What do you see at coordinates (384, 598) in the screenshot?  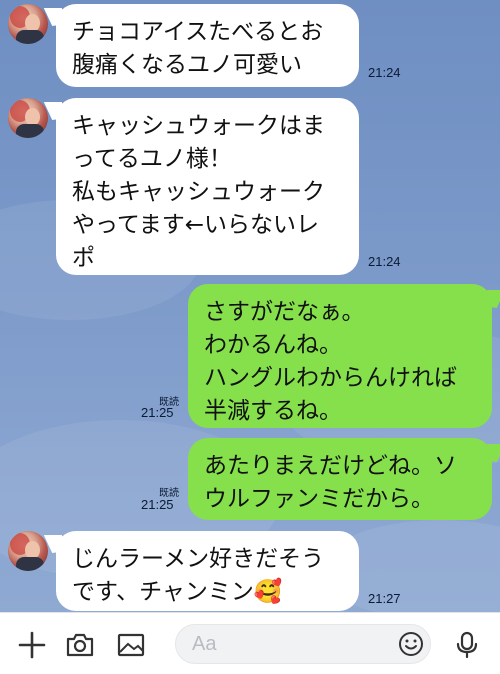 I see `message-time: 21:27` at bounding box center [384, 598].